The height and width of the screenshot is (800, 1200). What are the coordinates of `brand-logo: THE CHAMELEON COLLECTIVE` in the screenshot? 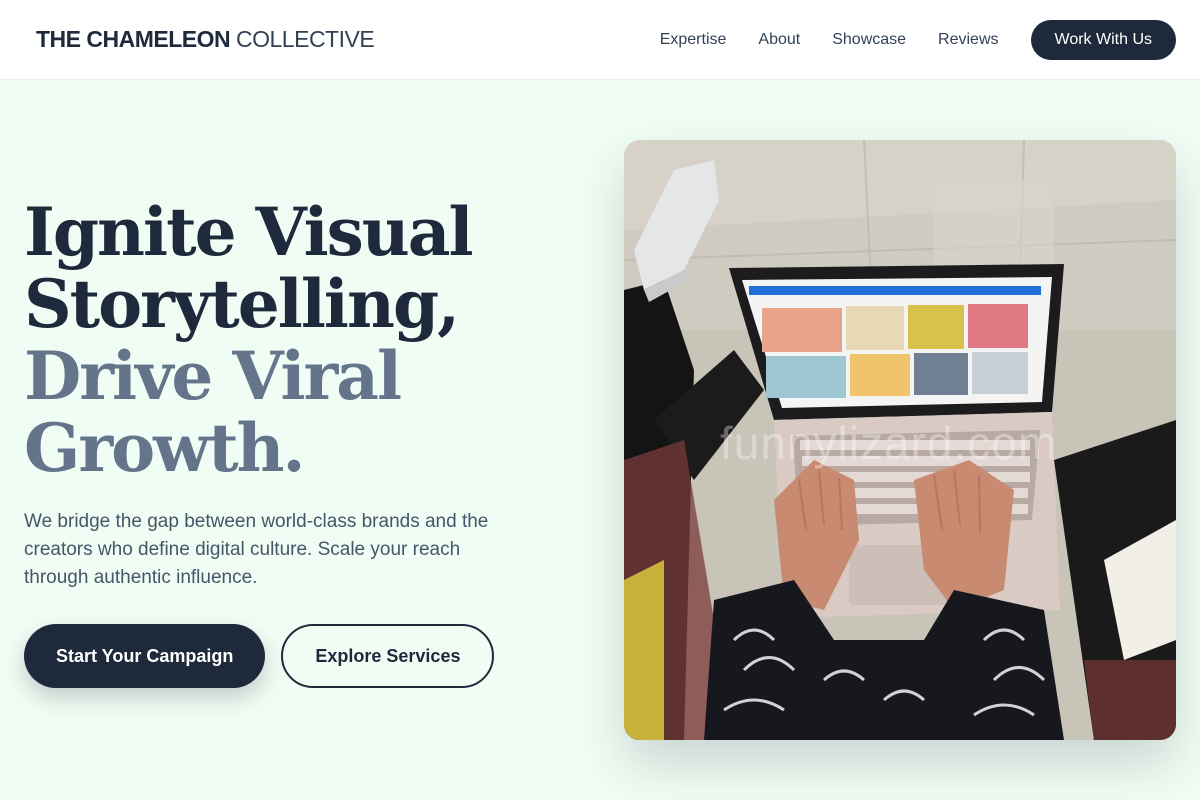 It's located at (205, 39).